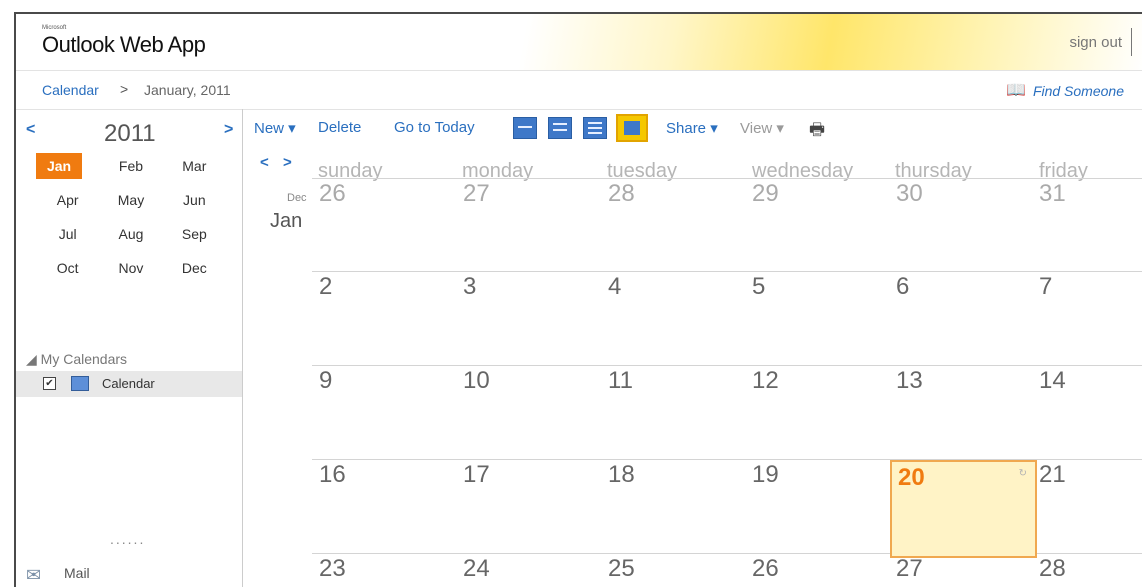 This screenshot has width=1142, height=587. What do you see at coordinates (30, 130) in the screenshot?
I see `year-prev-button: <` at bounding box center [30, 130].